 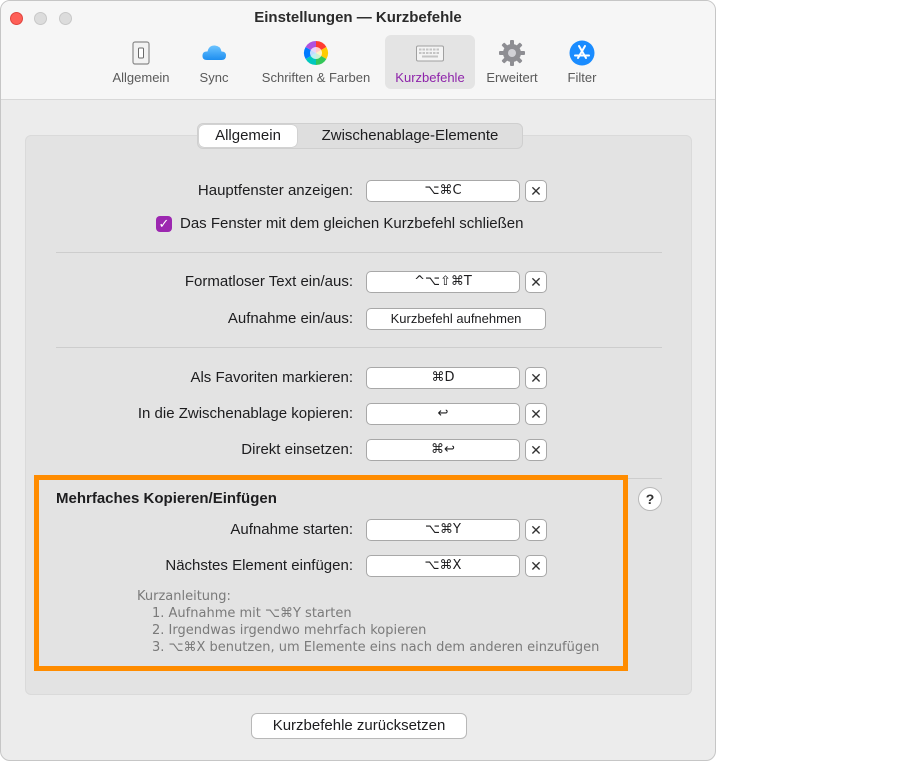 I want to click on paste-next-item-shortcut-field: ⌥⌘X, so click(x=443, y=566).